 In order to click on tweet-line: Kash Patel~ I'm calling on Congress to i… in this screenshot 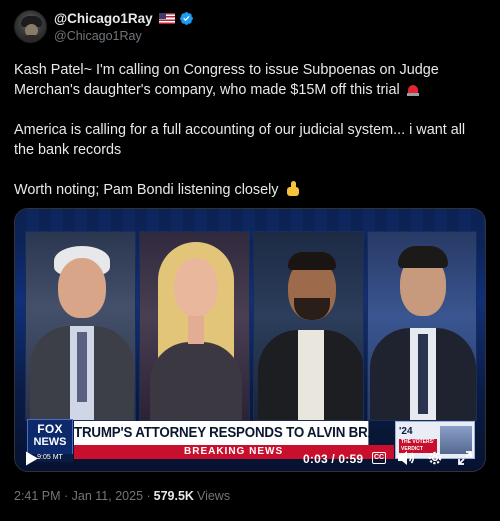, I will do `click(226, 70)`.